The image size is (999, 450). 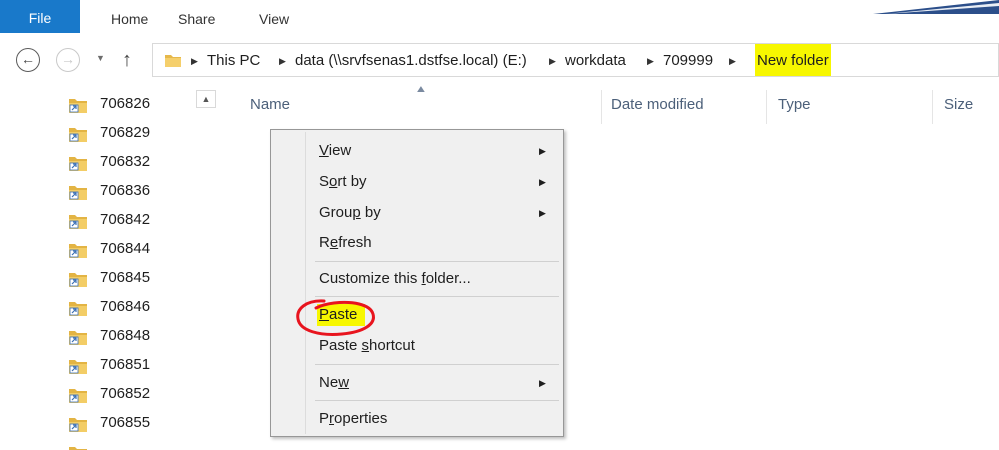 I want to click on tree-item: 706844, so click(x=138, y=249).